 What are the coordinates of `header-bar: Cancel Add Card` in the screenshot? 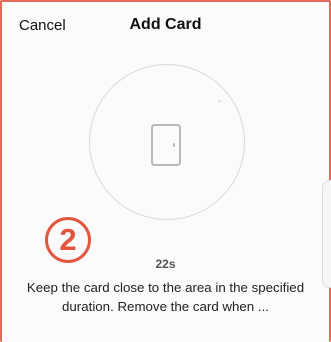 It's located at (165, 23).